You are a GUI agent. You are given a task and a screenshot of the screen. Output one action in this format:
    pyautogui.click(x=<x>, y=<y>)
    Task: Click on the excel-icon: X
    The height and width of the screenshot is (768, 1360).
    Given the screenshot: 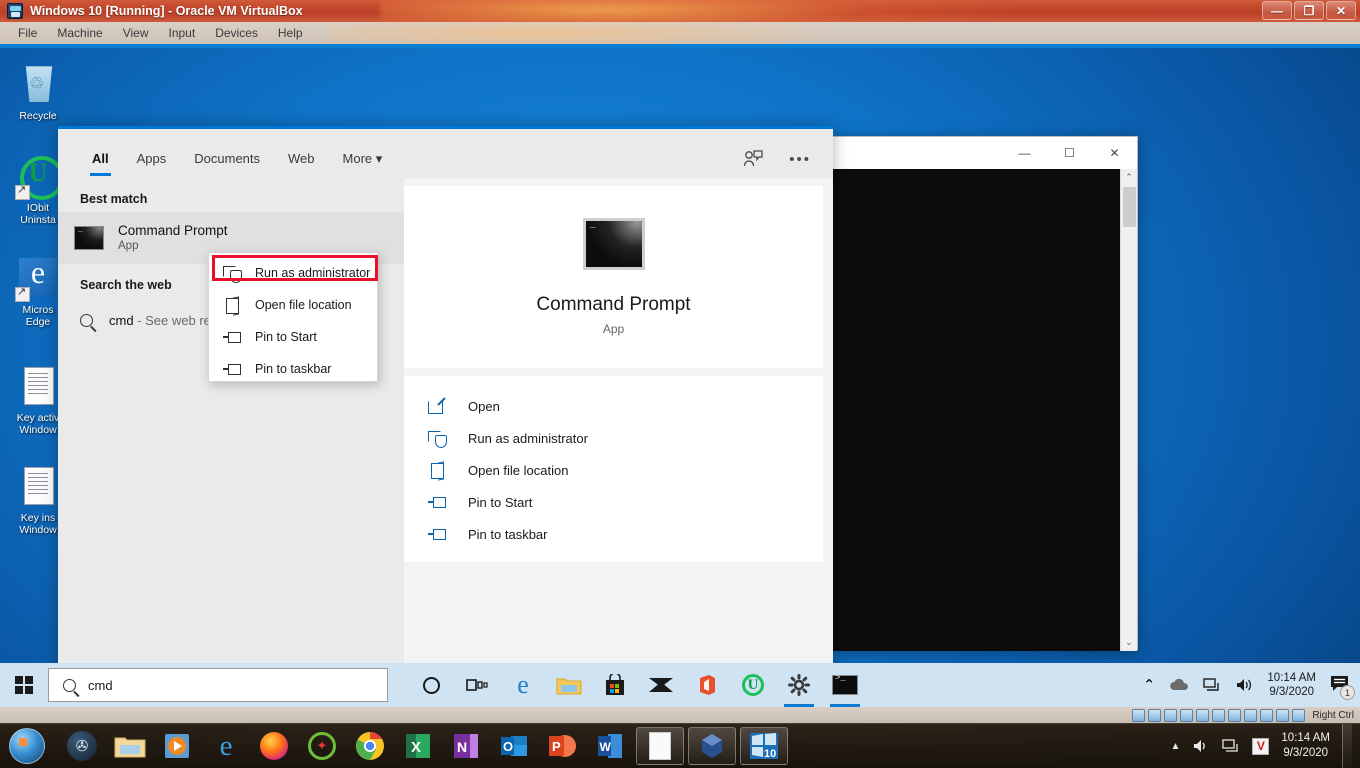 What is the action you would take?
    pyautogui.click(x=418, y=746)
    